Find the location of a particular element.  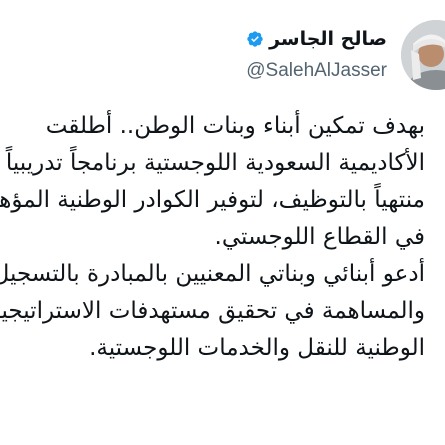

profile-photo-icon is located at coordinates (423, 55).